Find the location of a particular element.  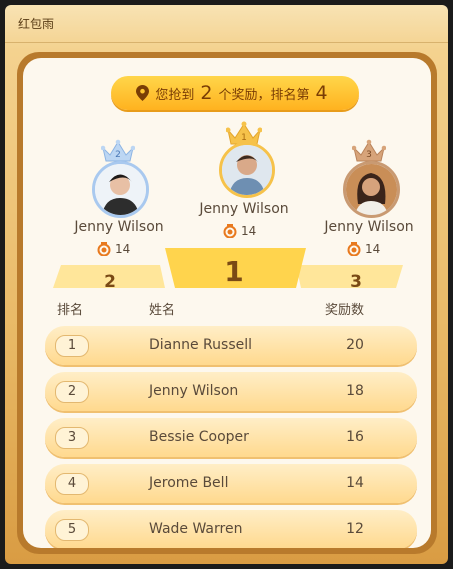

third-place-name: Jenny Wilson is located at coordinates (369, 227).